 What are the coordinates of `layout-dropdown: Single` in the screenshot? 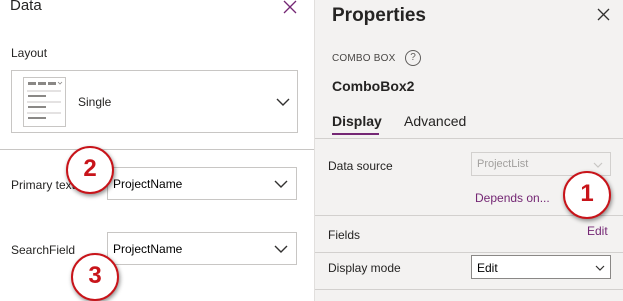 It's located at (154, 101).